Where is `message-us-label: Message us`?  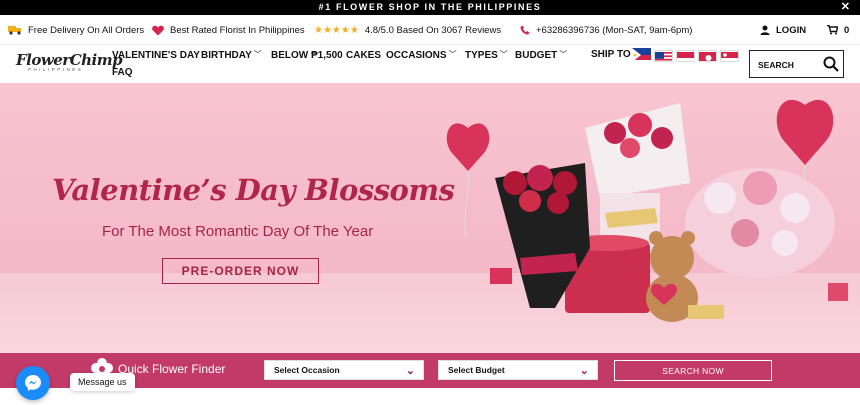
message-us-label: Message us is located at coordinates (102, 382).